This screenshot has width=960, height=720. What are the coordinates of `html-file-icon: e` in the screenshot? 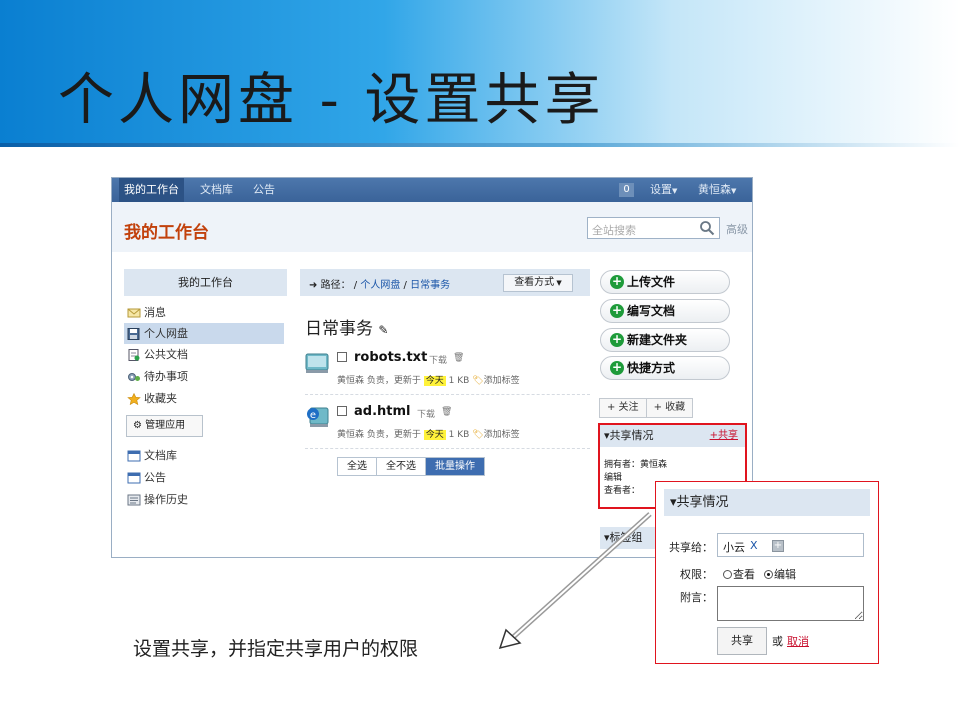 It's located at (318, 417).